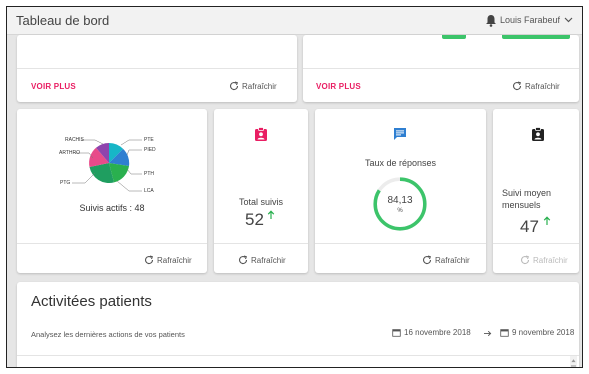  What do you see at coordinates (74, 140) in the screenshot?
I see `pie-label: RACHIS` at bounding box center [74, 140].